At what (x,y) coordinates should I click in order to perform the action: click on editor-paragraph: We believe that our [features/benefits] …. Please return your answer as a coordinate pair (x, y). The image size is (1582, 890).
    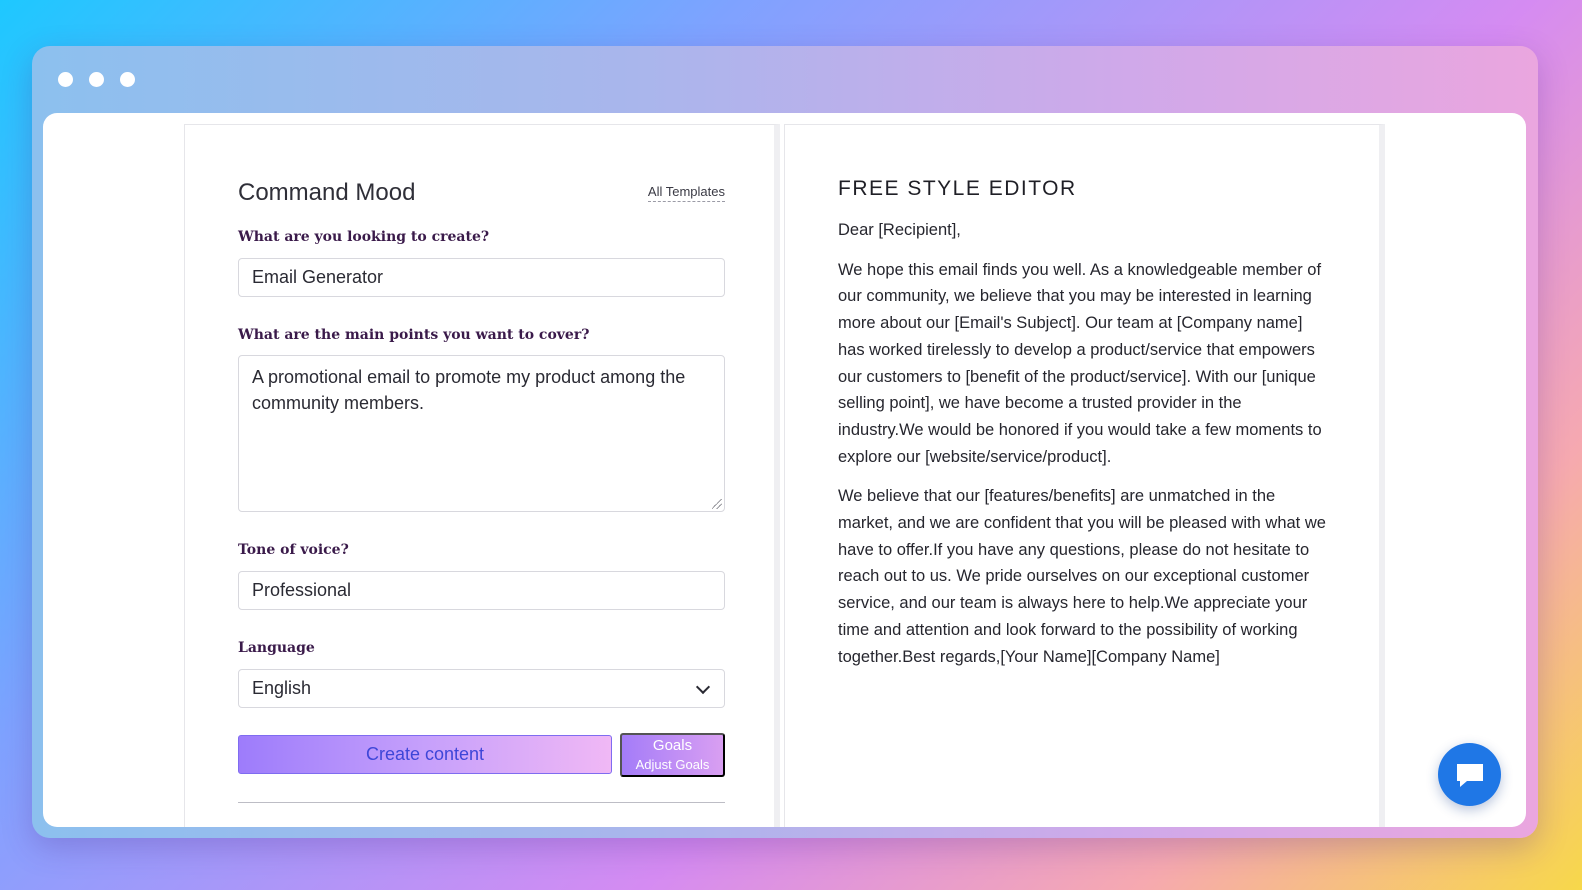
    Looking at the image, I should click on (1083, 576).